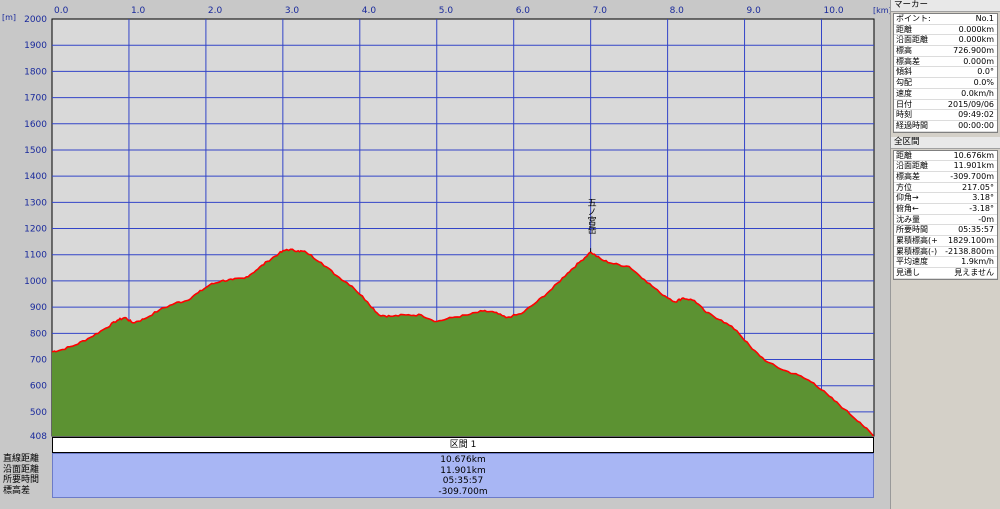 The width and height of the screenshot is (1000, 509). I want to click on section-label: 沿面距離, so click(21, 469).